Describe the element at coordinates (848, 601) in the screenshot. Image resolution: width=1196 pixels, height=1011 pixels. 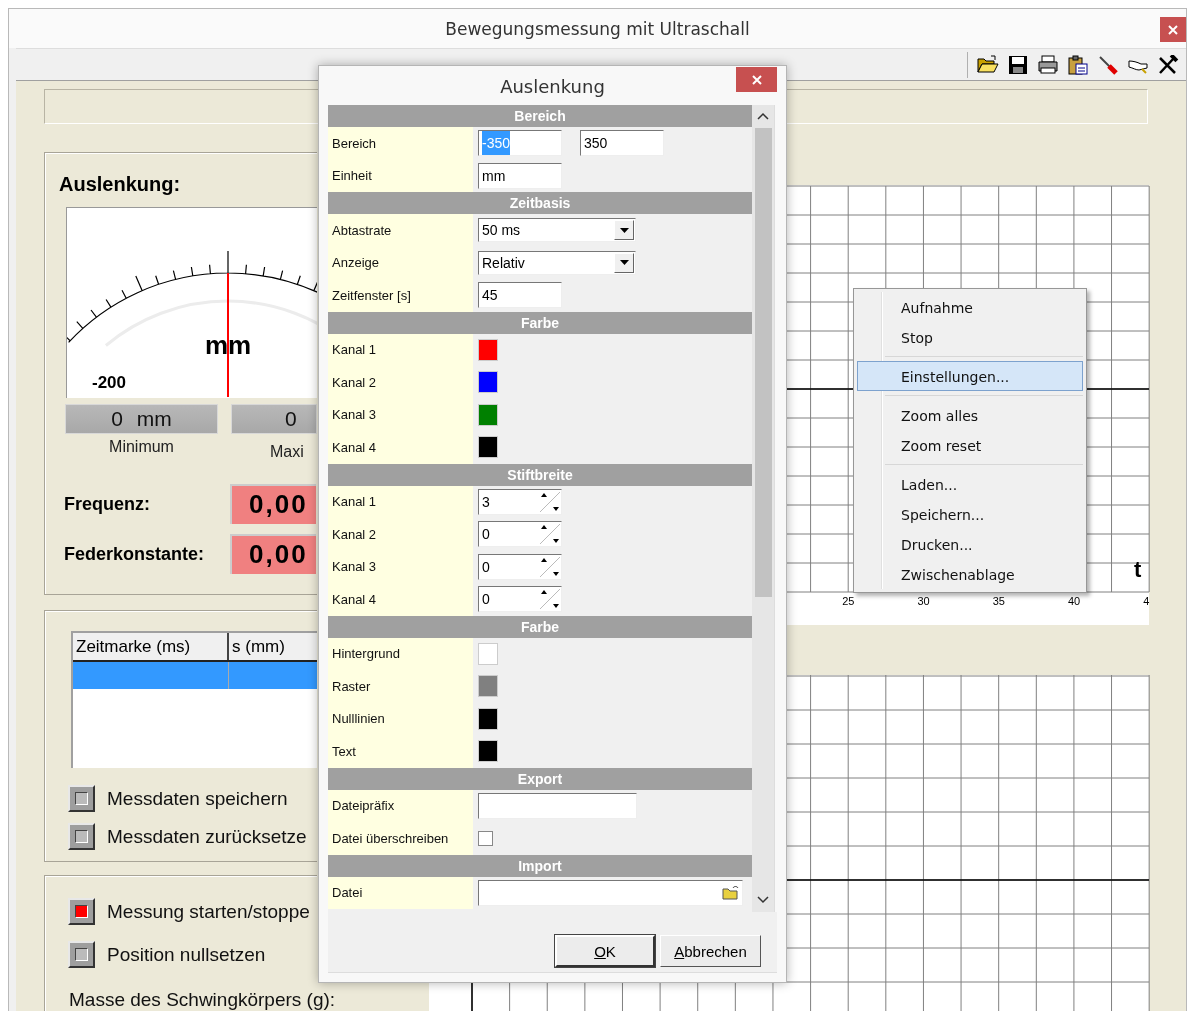
I see `axis-tick-label: 25` at that location.